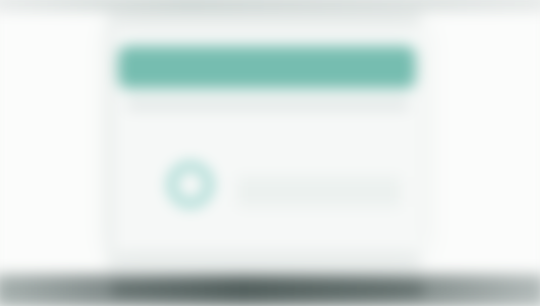 The image size is (540, 306). I want to click on taskbar-highlight, so click(267, 289).